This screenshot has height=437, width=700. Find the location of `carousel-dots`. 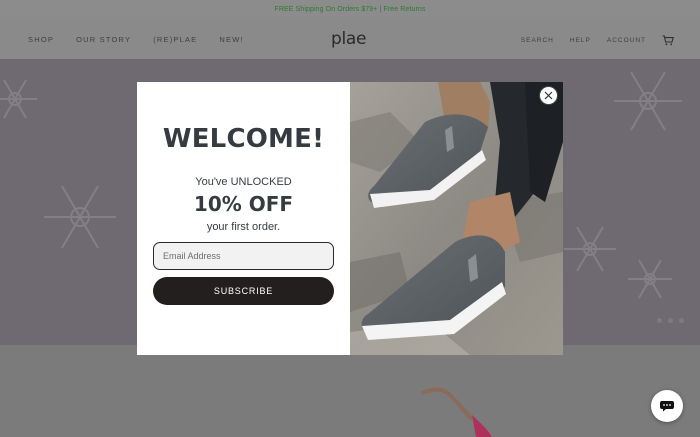

carousel-dots is located at coordinates (670, 320).